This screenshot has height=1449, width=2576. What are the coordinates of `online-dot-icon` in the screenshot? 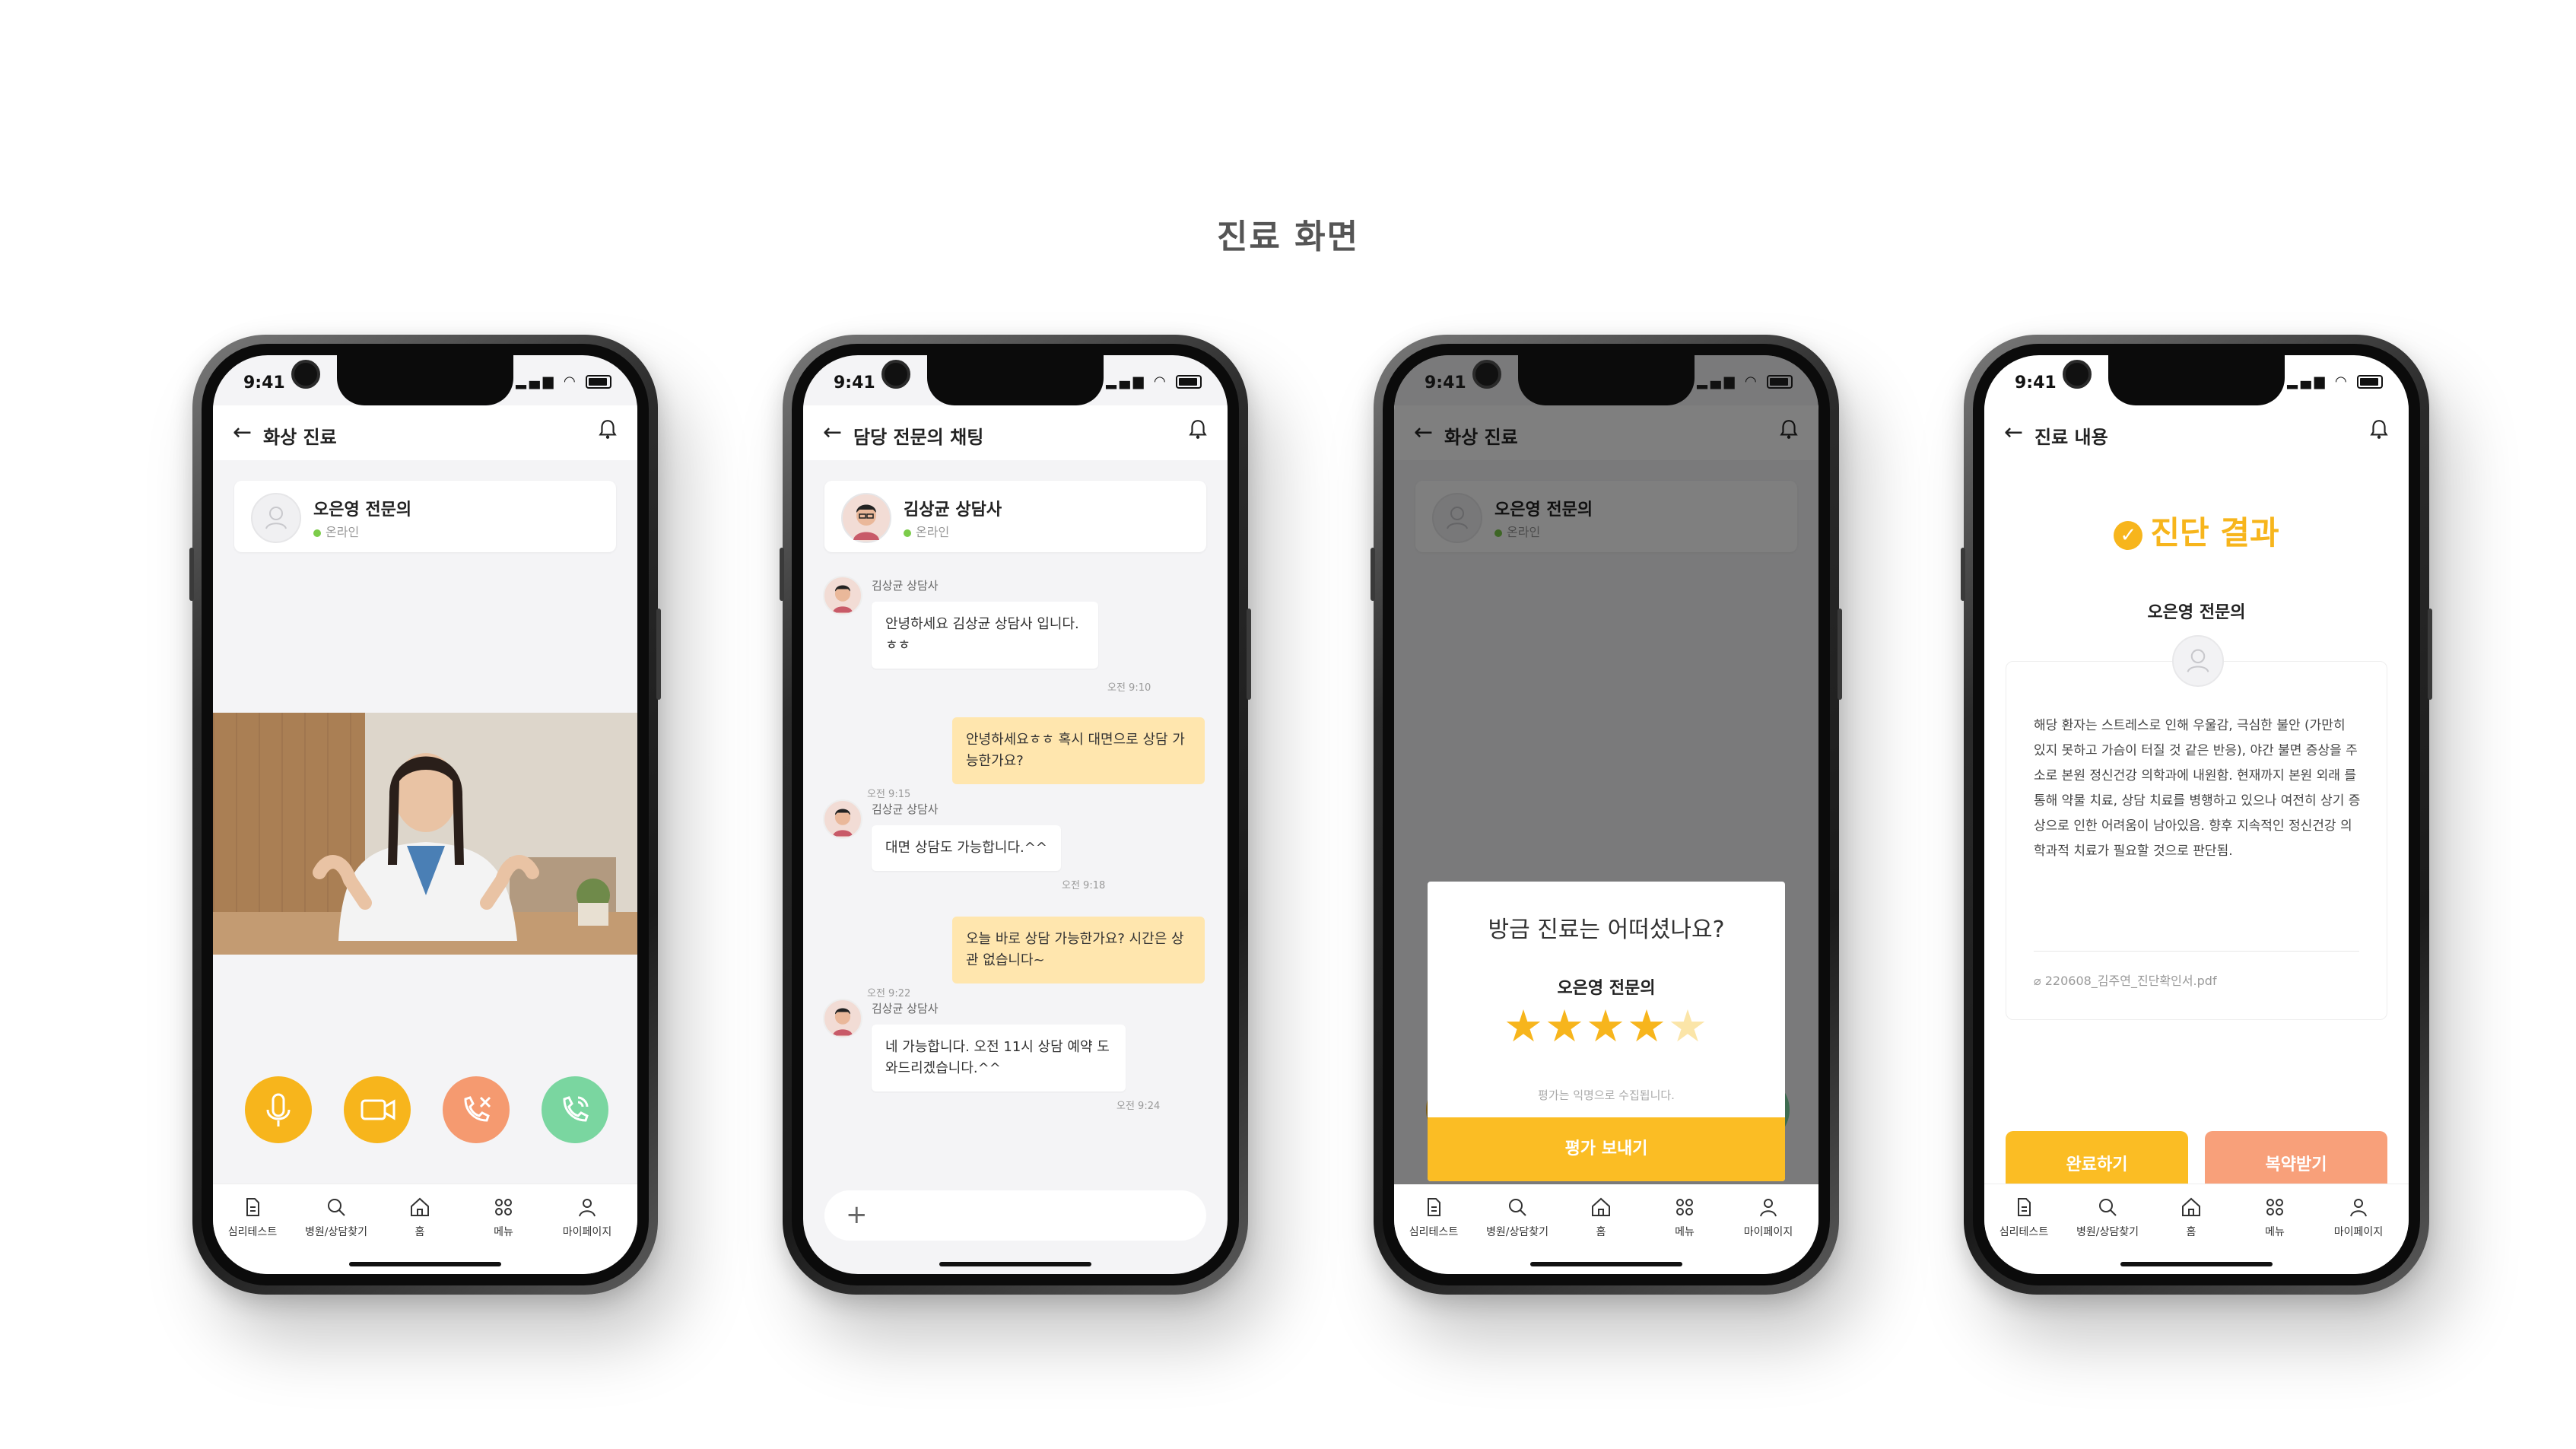 It's located at (907, 533).